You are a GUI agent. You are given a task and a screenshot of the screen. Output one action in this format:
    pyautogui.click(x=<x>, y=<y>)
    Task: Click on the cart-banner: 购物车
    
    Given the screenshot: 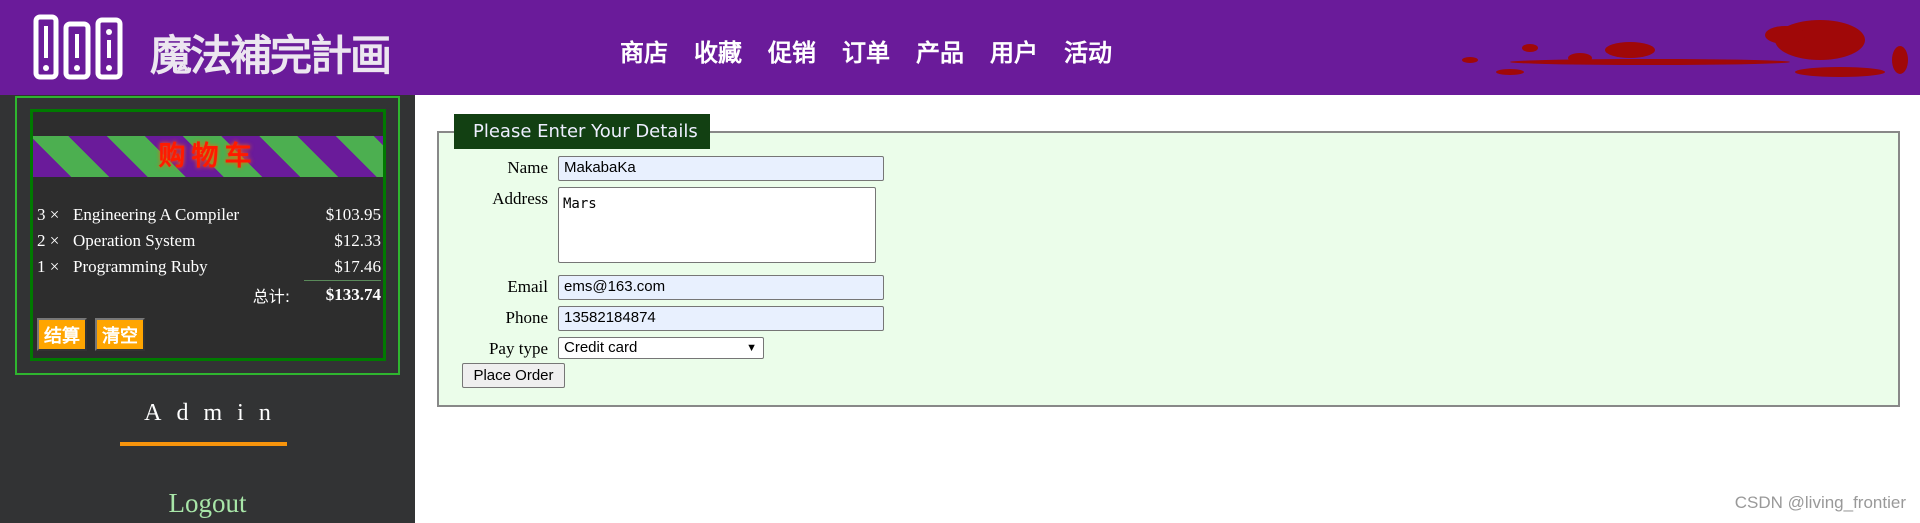 What is the action you would take?
    pyautogui.click(x=208, y=156)
    